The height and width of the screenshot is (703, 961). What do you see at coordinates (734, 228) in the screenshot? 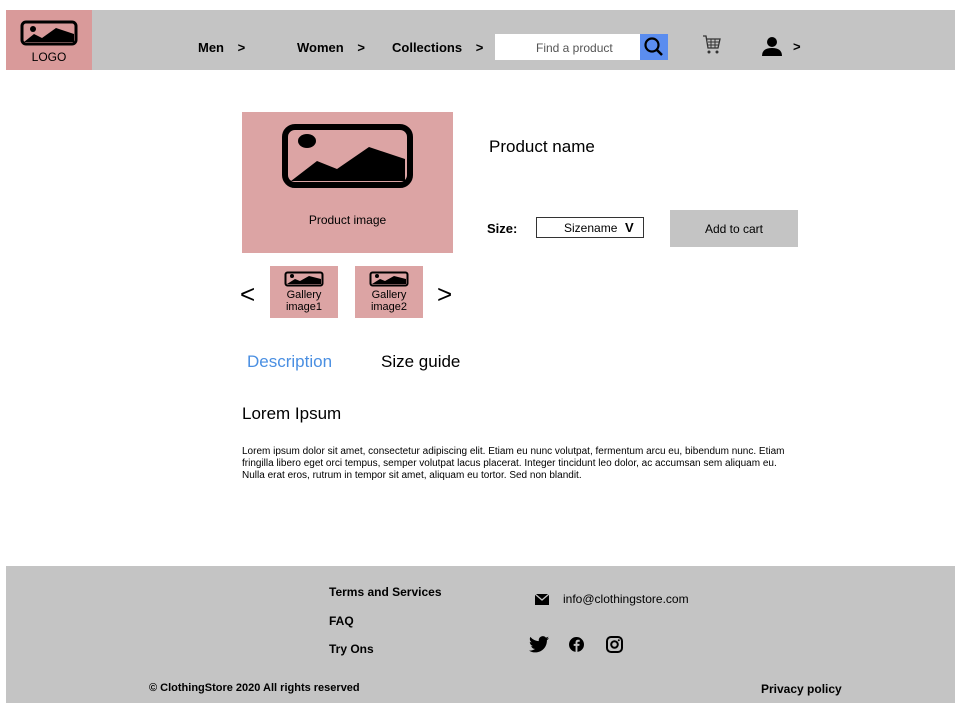
I see `add-to-cart-button: Add to cart` at bounding box center [734, 228].